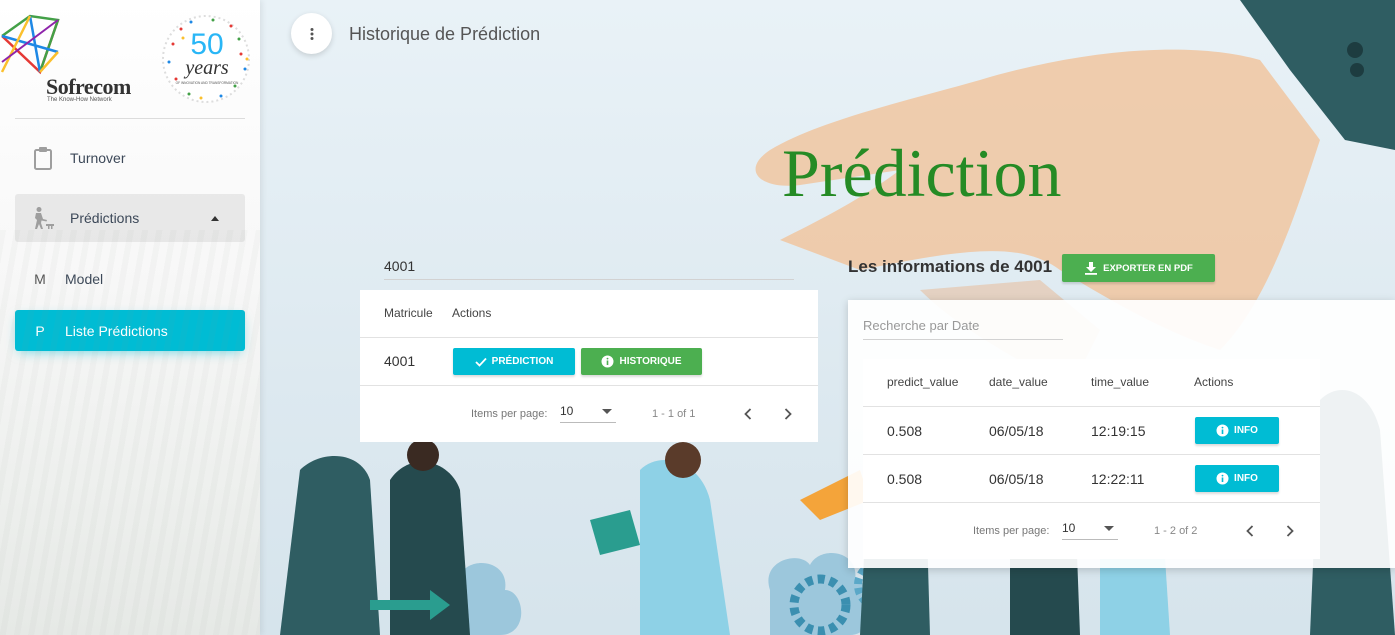 Image resolution: width=1395 pixels, height=635 pixels. Describe the element at coordinates (1120, 382) in the screenshot. I see `column-header: time_value` at that location.